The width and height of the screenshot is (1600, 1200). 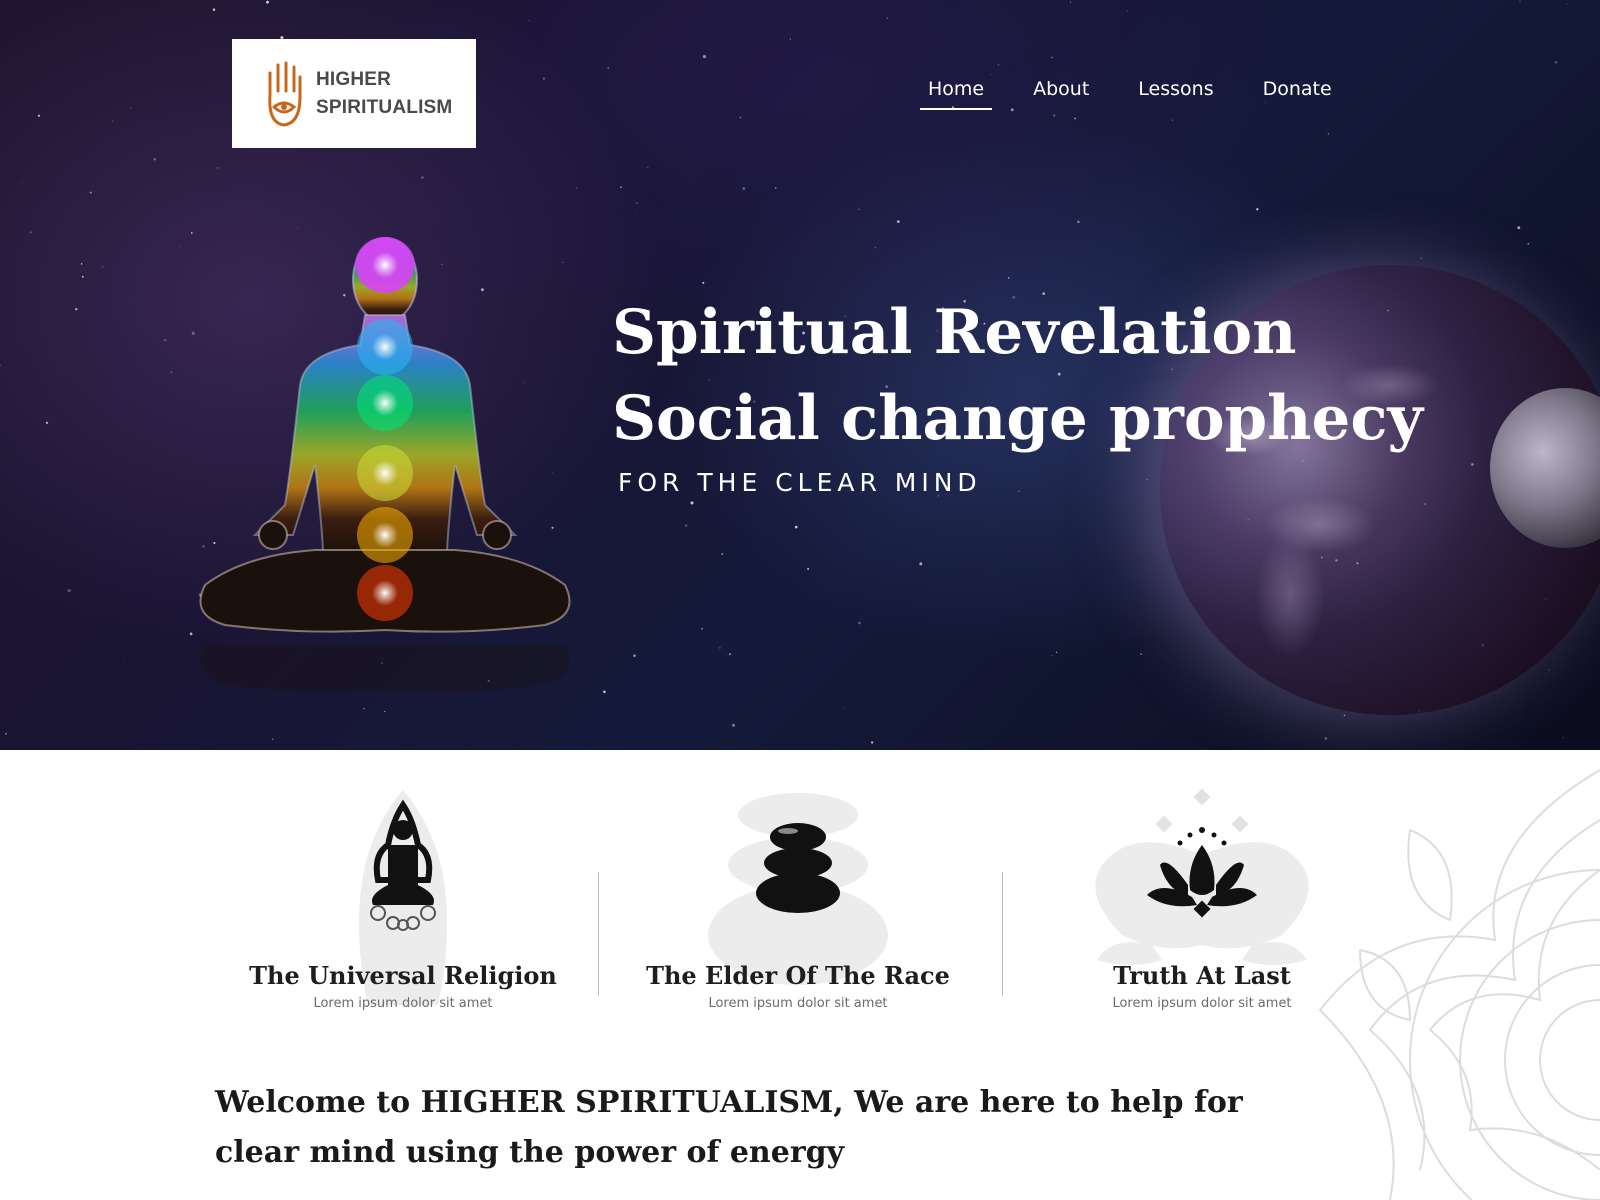 What do you see at coordinates (384, 107) in the screenshot?
I see `brand-line2: SPIRITUALISM` at bounding box center [384, 107].